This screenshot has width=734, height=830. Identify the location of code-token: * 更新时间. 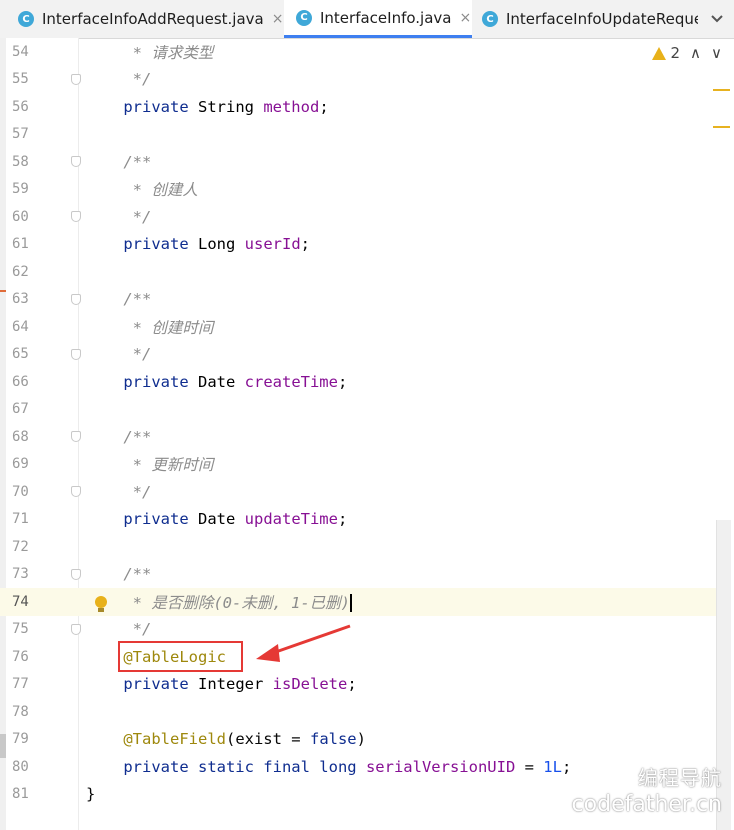
(150, 465).